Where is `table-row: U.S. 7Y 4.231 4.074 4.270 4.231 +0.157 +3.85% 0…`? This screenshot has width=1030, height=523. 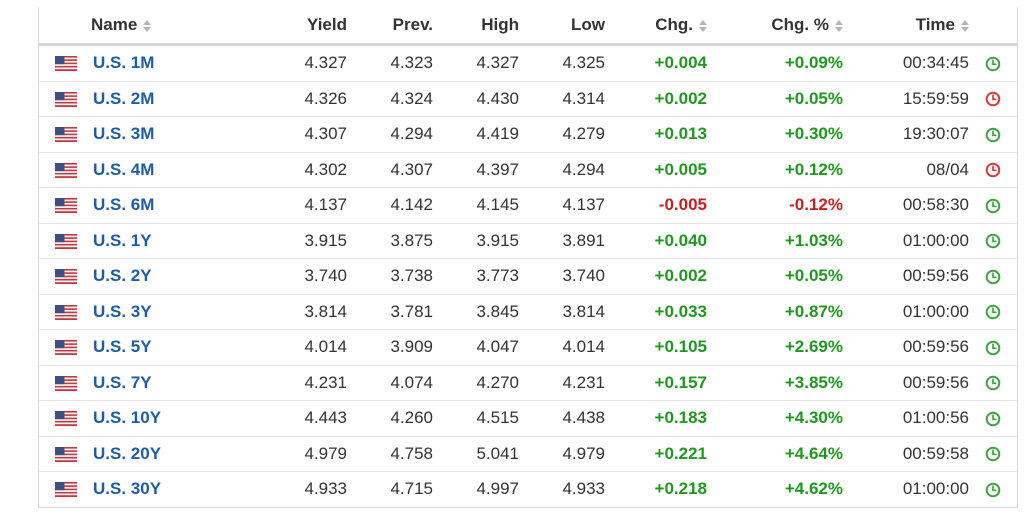 table-row: U.S. 7Y 4.231 4.074 4.270 4.231 +0.157 +3.85% 0… is located at coordinates (528, 383).